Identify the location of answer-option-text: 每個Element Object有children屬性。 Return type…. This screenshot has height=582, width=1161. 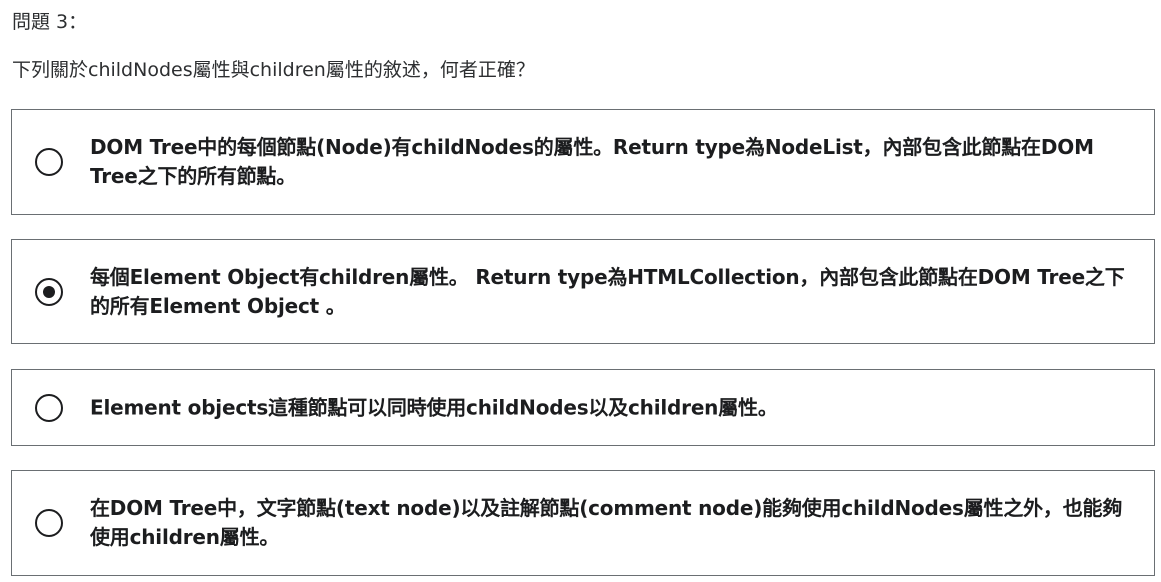
(607, 291).